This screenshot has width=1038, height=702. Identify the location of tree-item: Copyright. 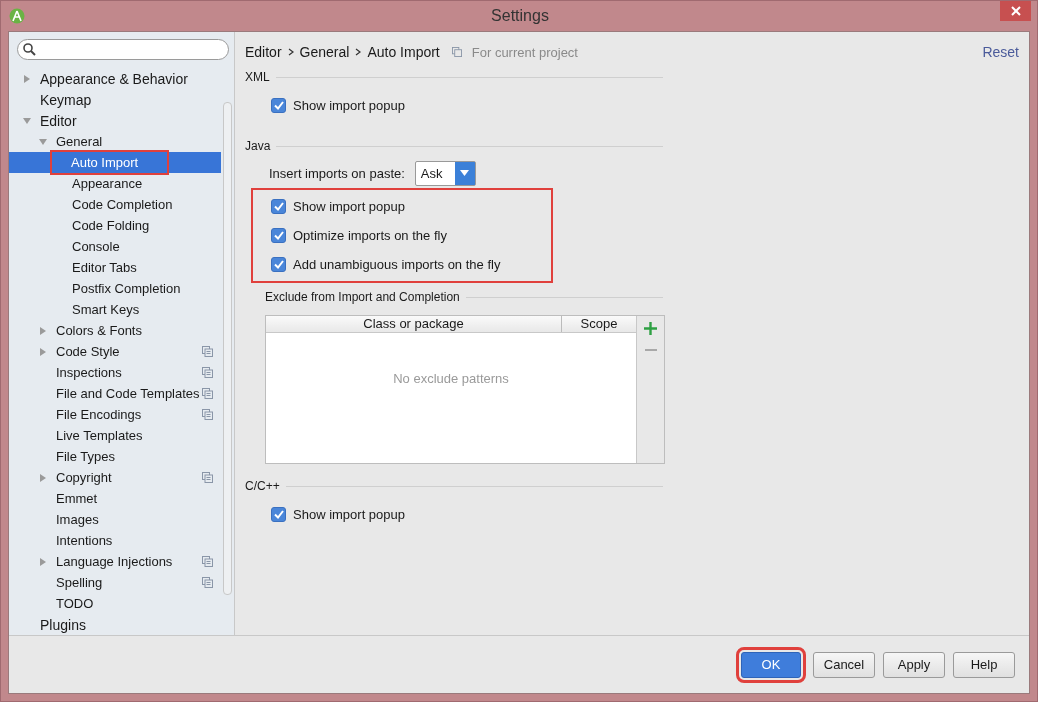
(115, 477).